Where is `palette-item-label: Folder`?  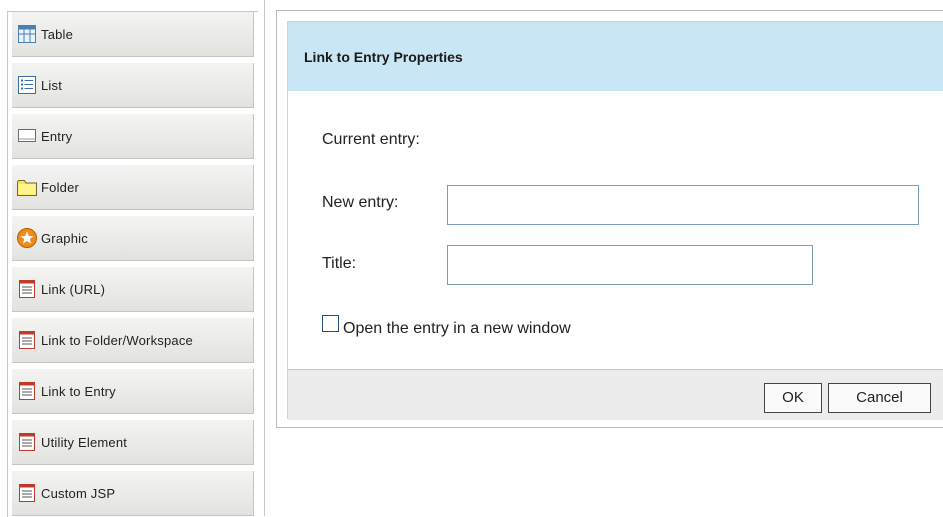
palette-item-label: Folder is located at coordinates (60, 187).